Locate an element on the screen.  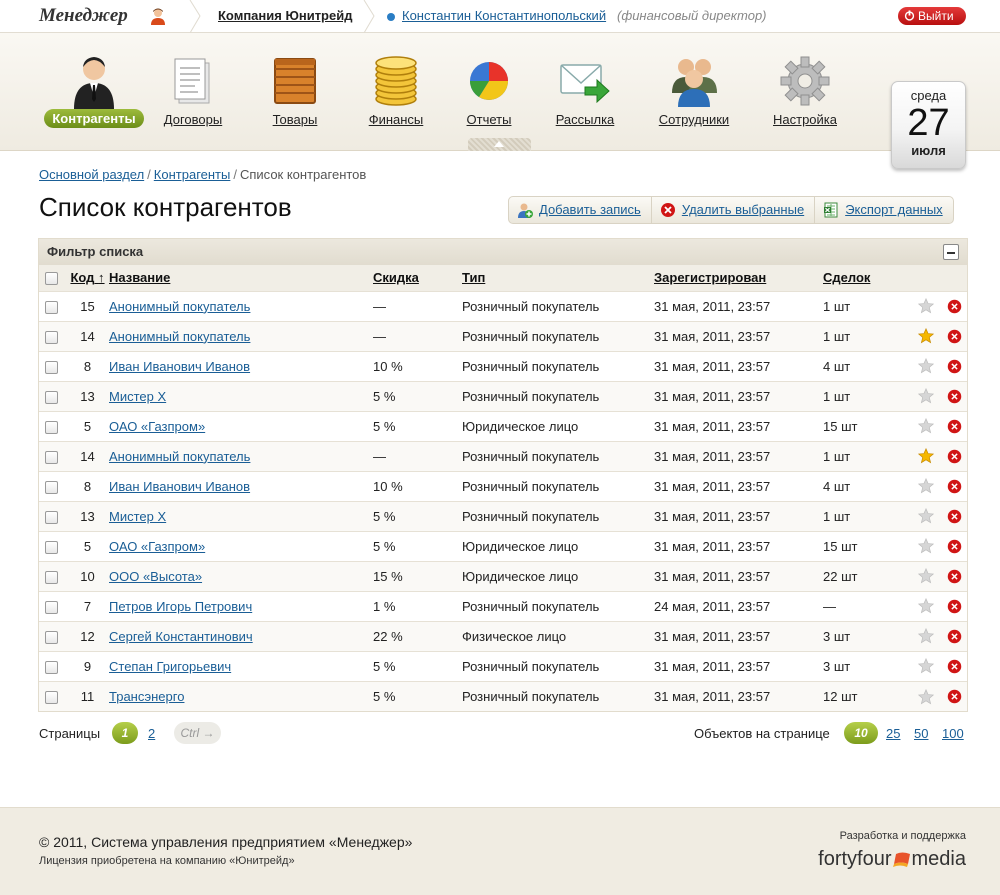
column-name: Название is located at coordinates (241, 278).